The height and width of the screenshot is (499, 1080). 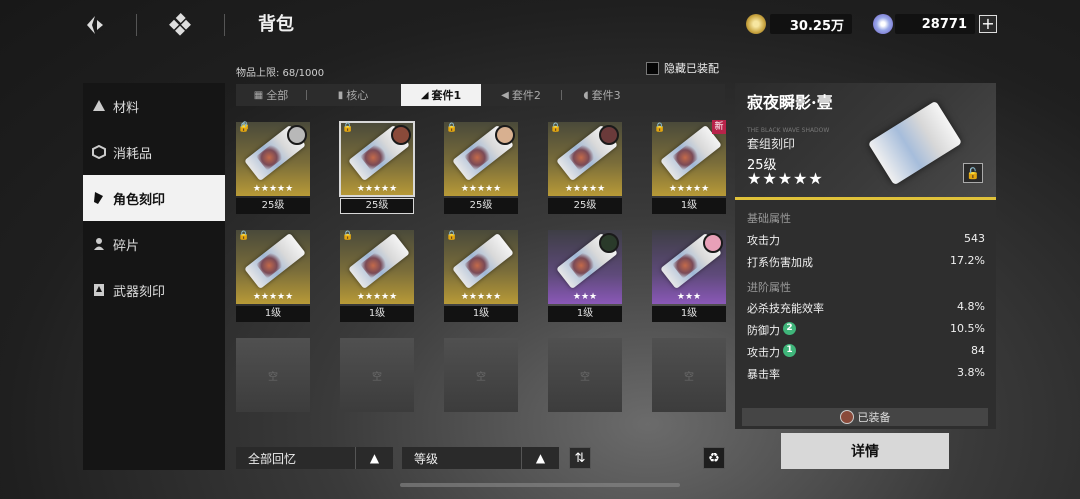 What do you see at coordinates (340, 95) in the screenshot?
I see `core-icon: ▮` at bounding box center [340, 95].